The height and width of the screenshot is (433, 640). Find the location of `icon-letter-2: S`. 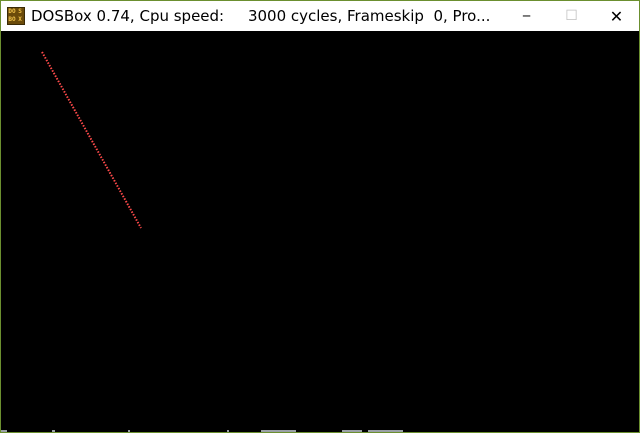

icon-letter-2: S is located at coordinates (20, 11).